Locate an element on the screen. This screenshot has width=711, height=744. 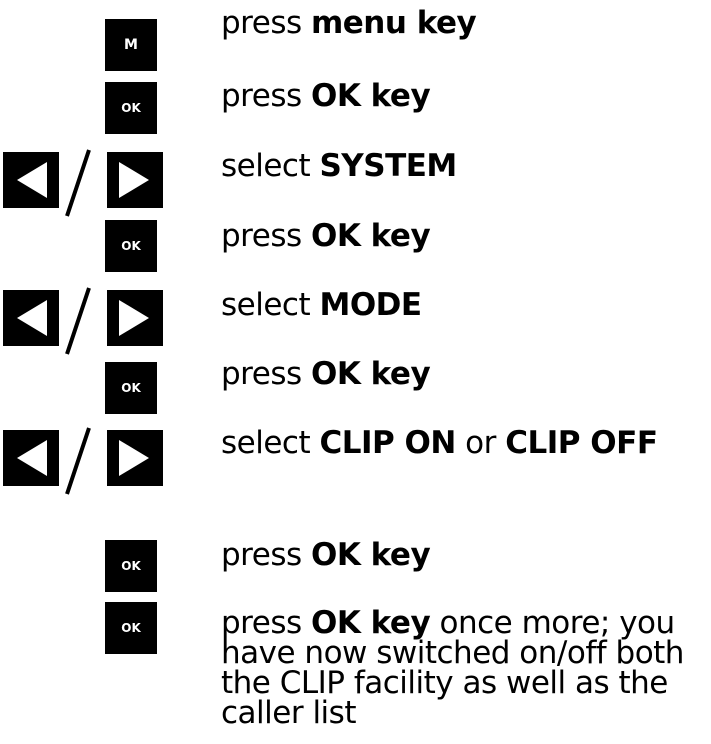
step-5-text: select MODE is located at coordinates (321, 305).